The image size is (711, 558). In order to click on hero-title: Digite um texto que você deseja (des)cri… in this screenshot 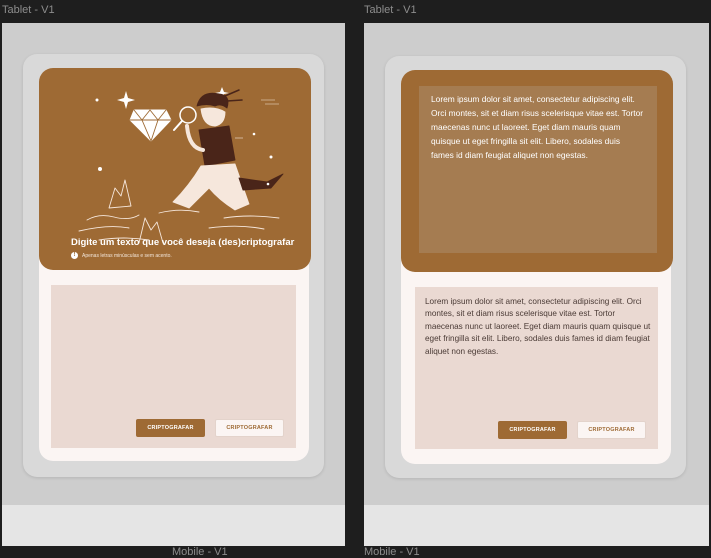, I will do `click(183, 242)`.